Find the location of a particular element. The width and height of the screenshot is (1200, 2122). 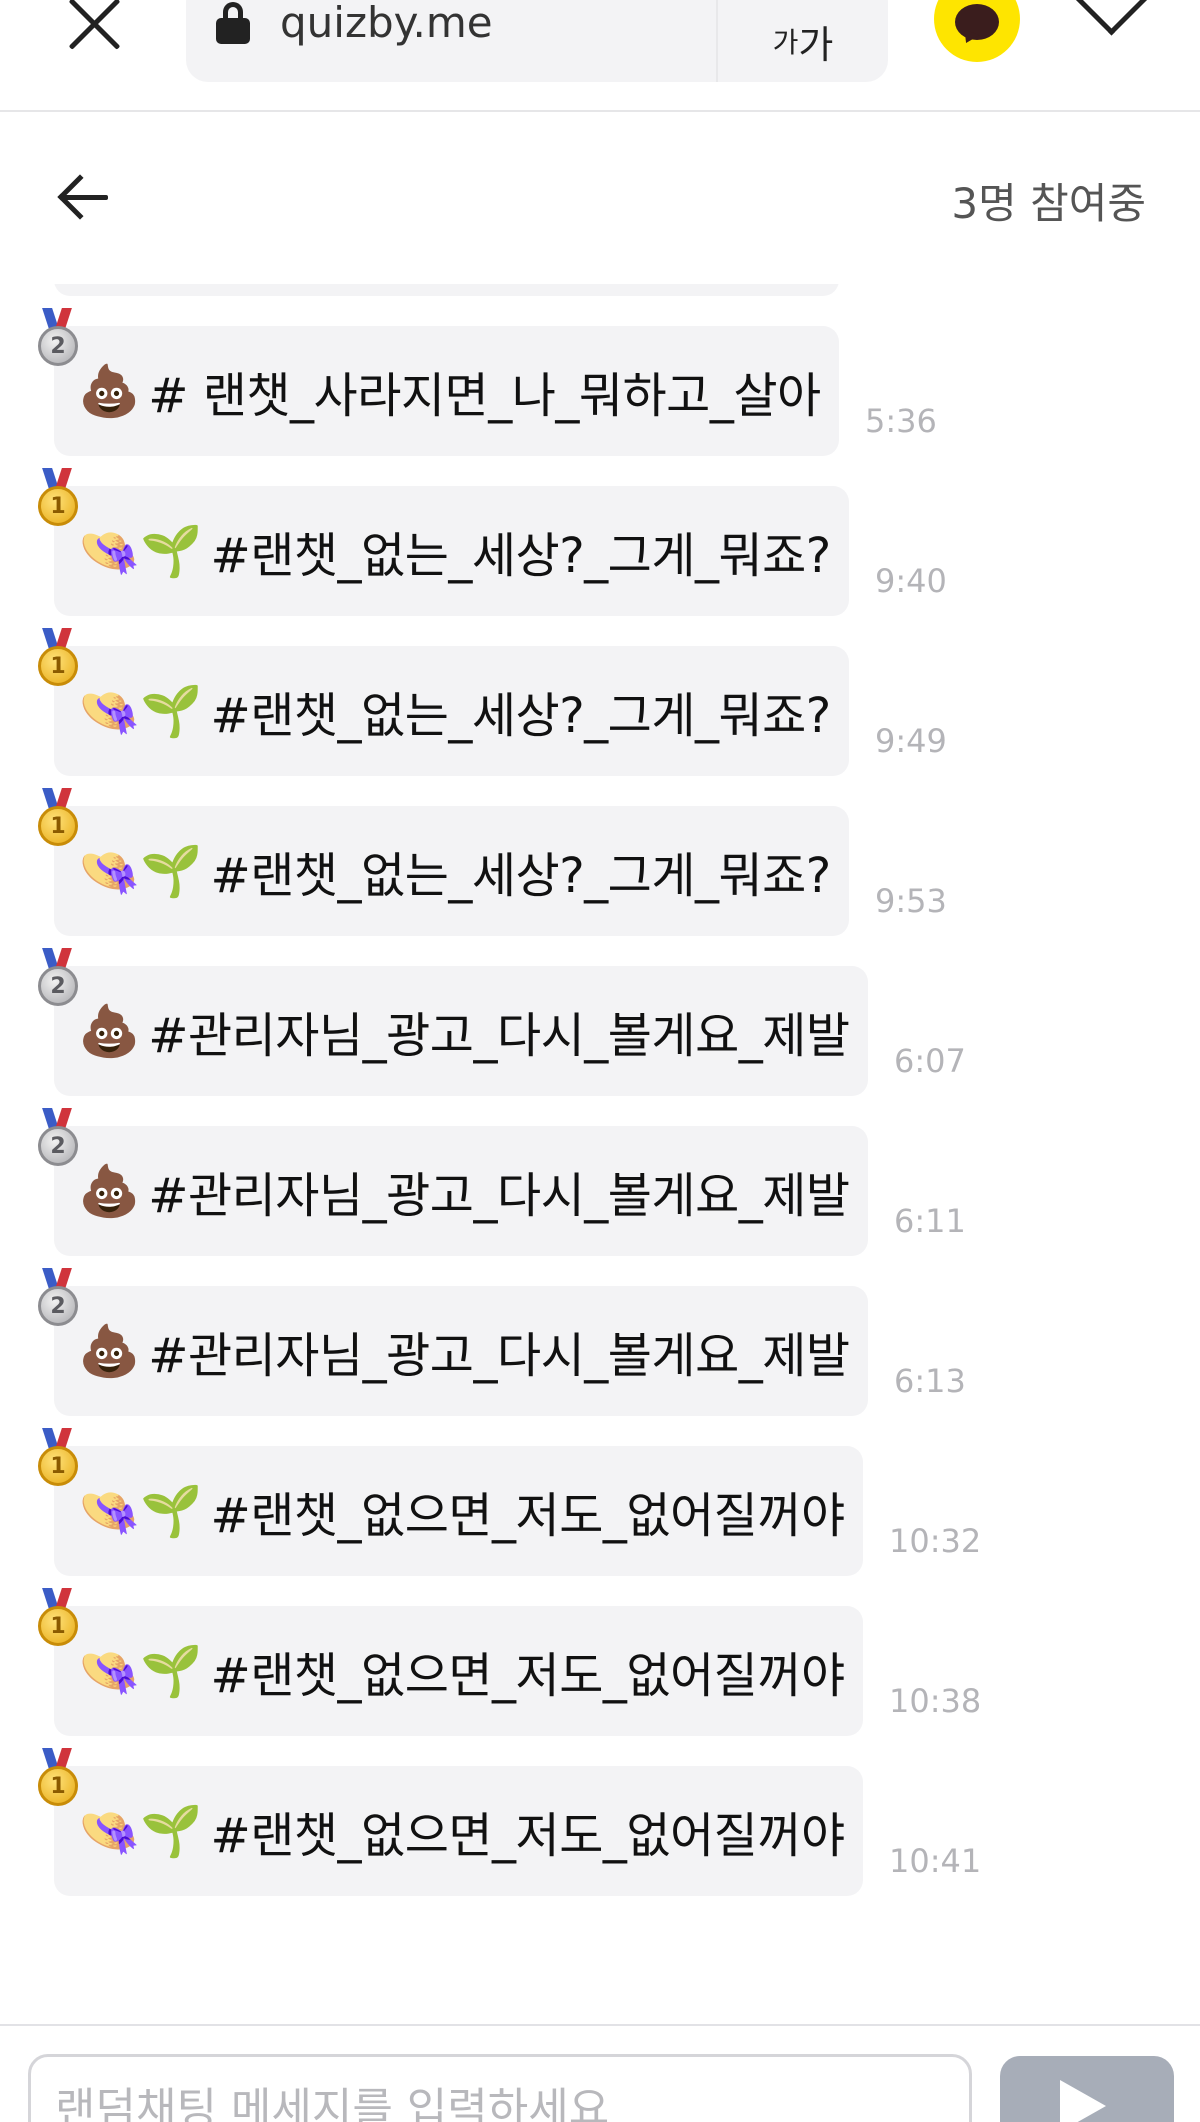

message-row: 💩 # 랜챗_사라지면_나_뭐하고_살아 2 5:36 is located at coordinates (600, 387).